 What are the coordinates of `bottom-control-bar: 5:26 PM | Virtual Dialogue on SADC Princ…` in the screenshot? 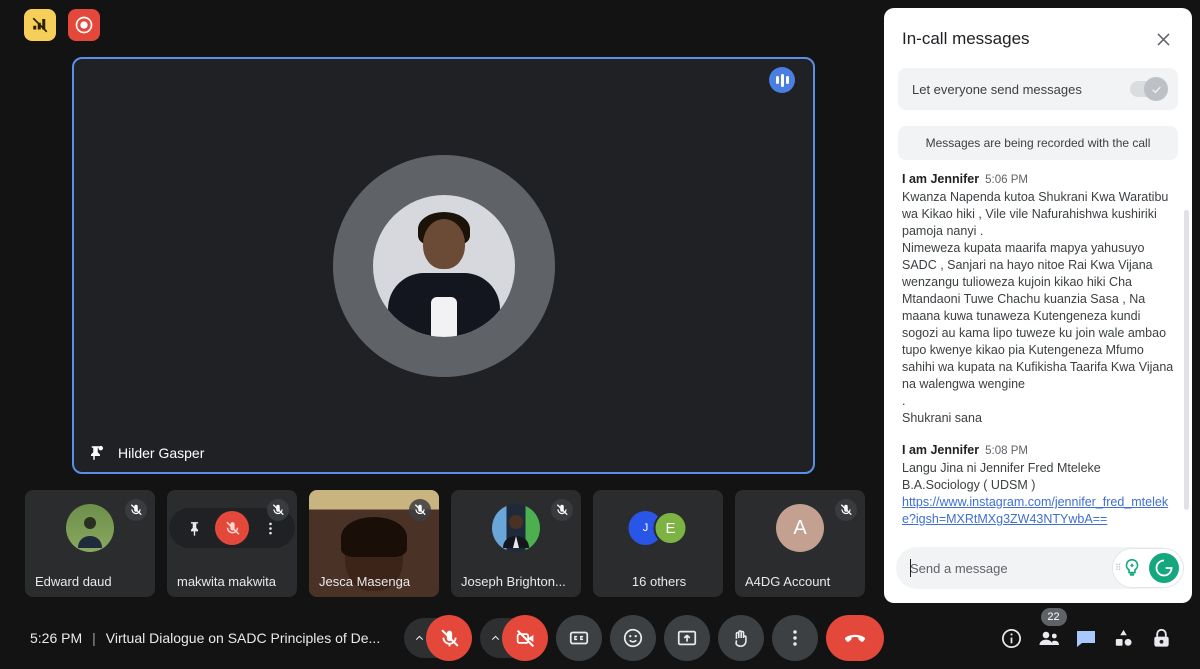 It's located at (442, 638).